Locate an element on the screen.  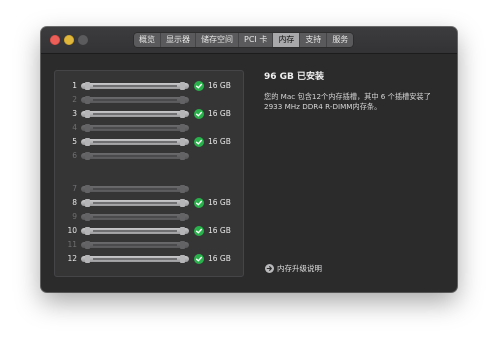
memory-slot-12: 12 16 GB is located at coordinates (149, 259).